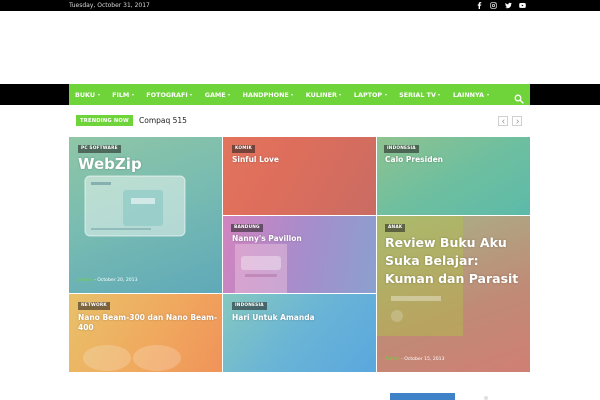  Describe the element at coordinates (135, 206) in the screenshot. I see `software-box-image` at that location.